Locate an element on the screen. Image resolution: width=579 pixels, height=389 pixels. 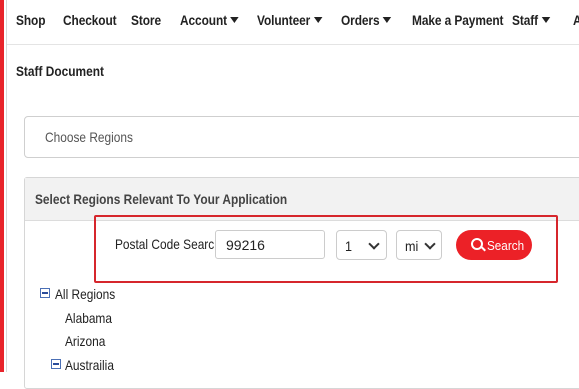
nav-more: A is located at coordinates (576, 20).